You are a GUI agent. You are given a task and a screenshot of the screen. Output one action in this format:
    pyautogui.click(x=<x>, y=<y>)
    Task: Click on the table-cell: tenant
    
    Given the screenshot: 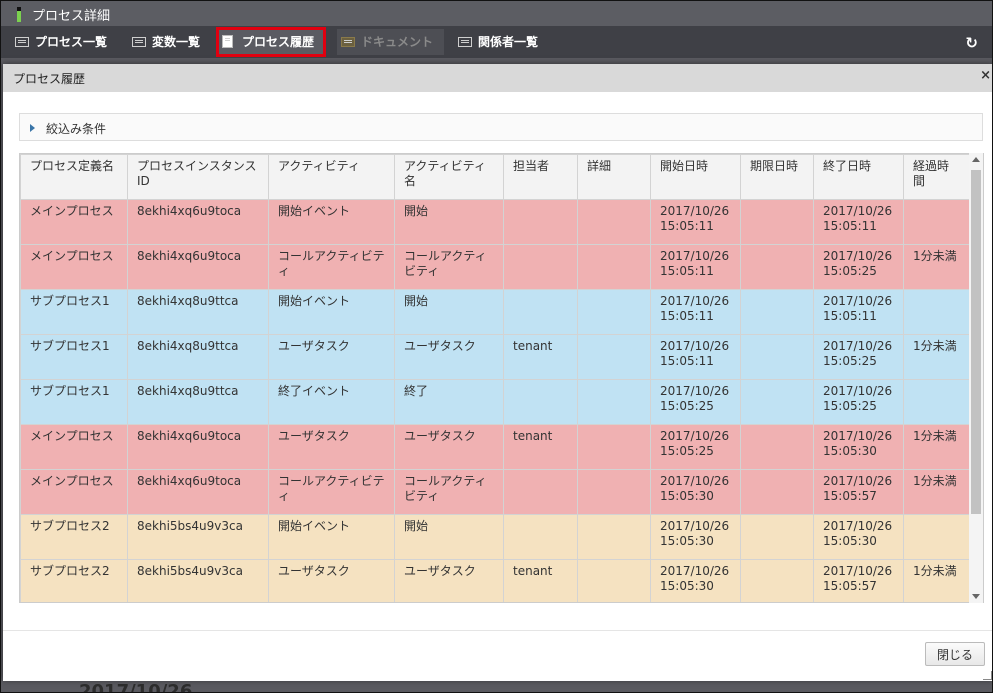 What is the action you would take?
    pyautogui.click(x=540, y=357)
    